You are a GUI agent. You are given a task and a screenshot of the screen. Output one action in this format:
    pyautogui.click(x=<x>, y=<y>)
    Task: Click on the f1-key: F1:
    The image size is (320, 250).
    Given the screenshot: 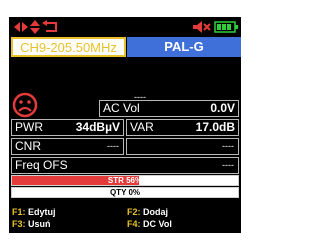 What is the action you would take?
    pyautogui.click(x=19, y=212)
    